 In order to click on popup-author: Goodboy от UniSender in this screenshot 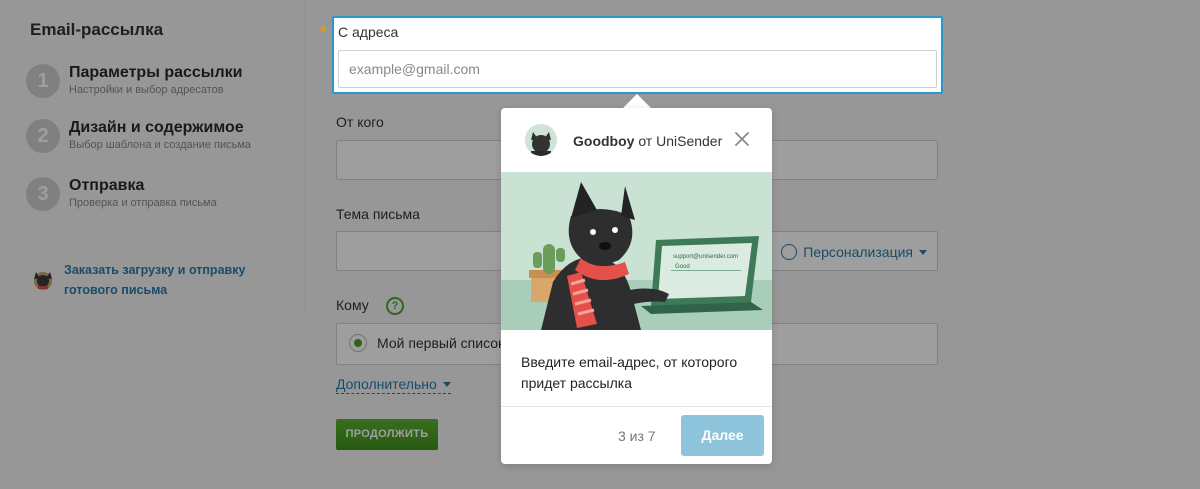, I will do `click(647, 141)`.